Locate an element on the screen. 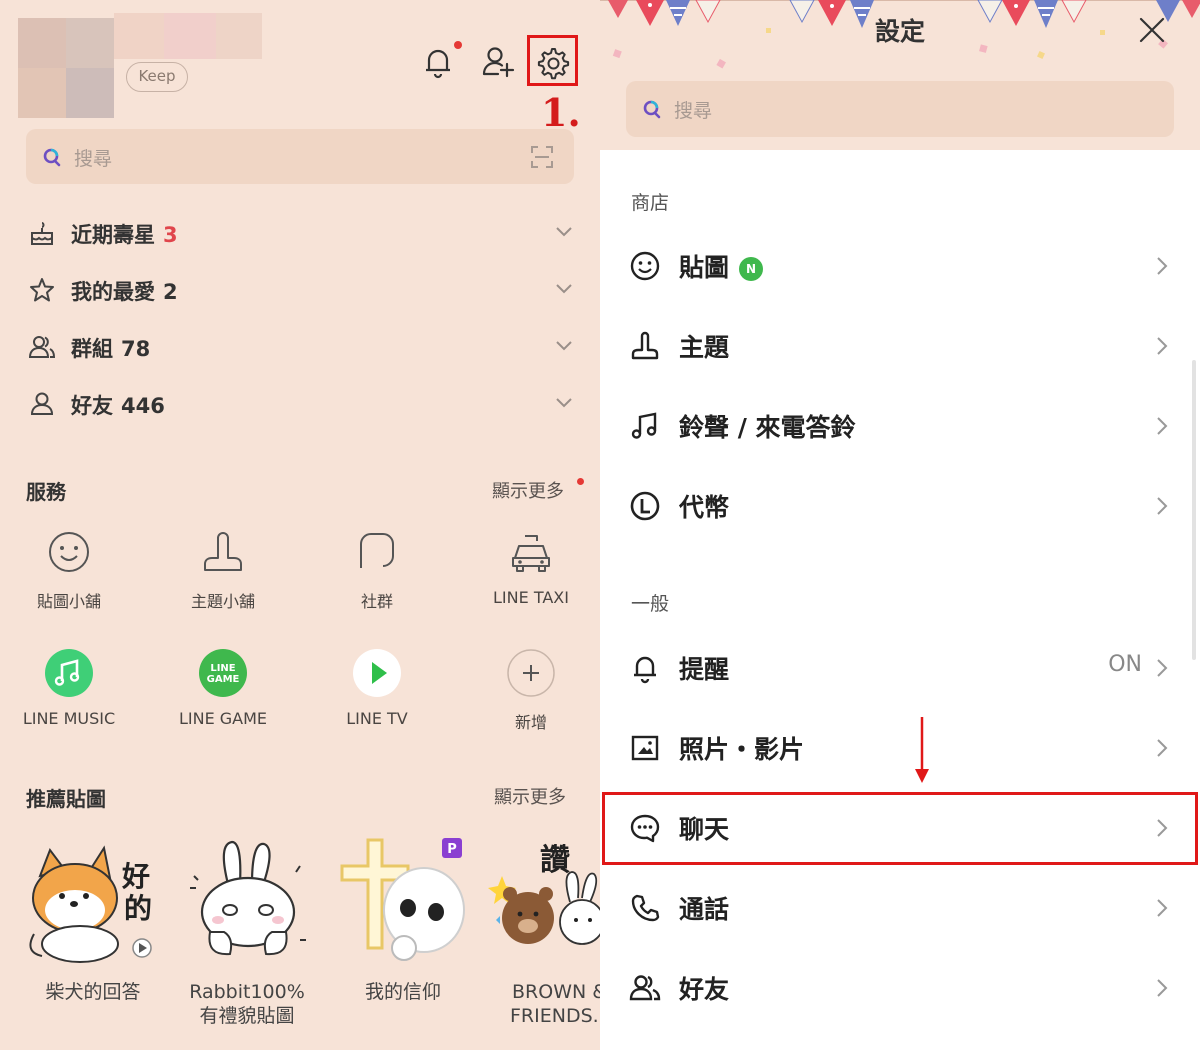 Image resolution: width=1200 pixels, height=1050 pixels. list-row-favorites: 我的最愛 2 is located at coordinates (300, 292).